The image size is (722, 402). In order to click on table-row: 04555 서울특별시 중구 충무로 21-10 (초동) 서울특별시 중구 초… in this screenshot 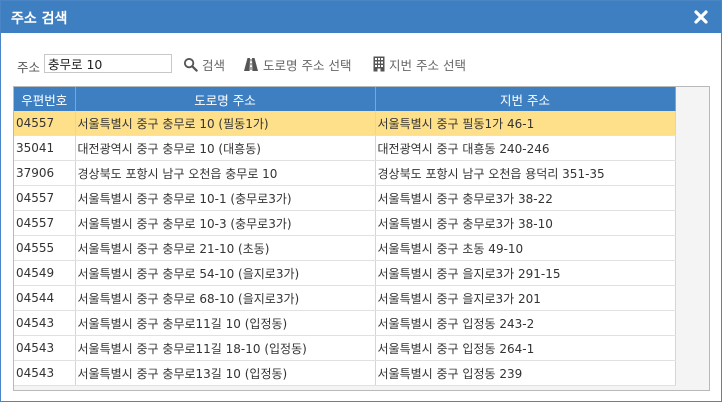, I will do `click(345, 248)`.